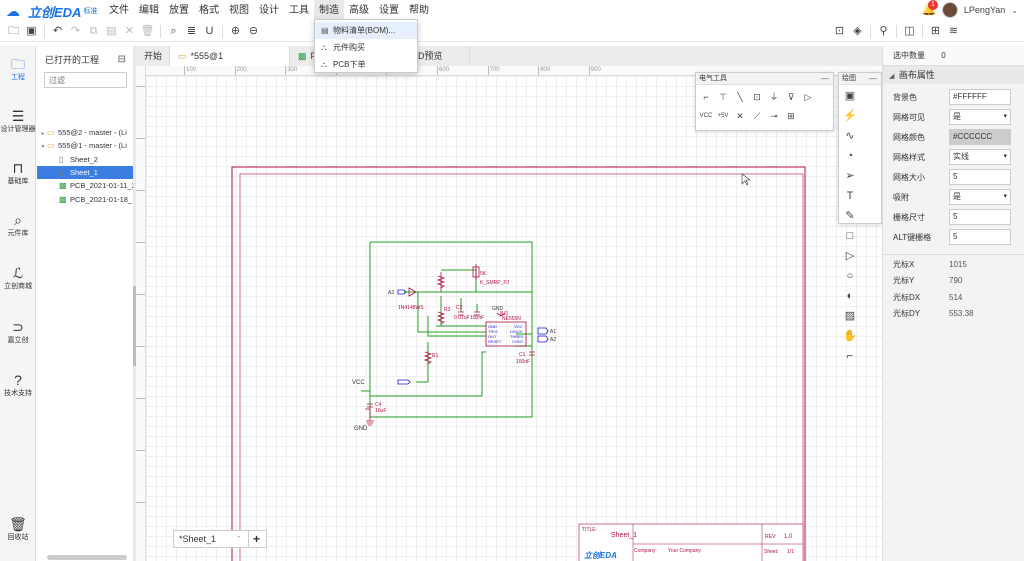  I want to click on voltage-probe-icon: ⟋, so click(757, 116).